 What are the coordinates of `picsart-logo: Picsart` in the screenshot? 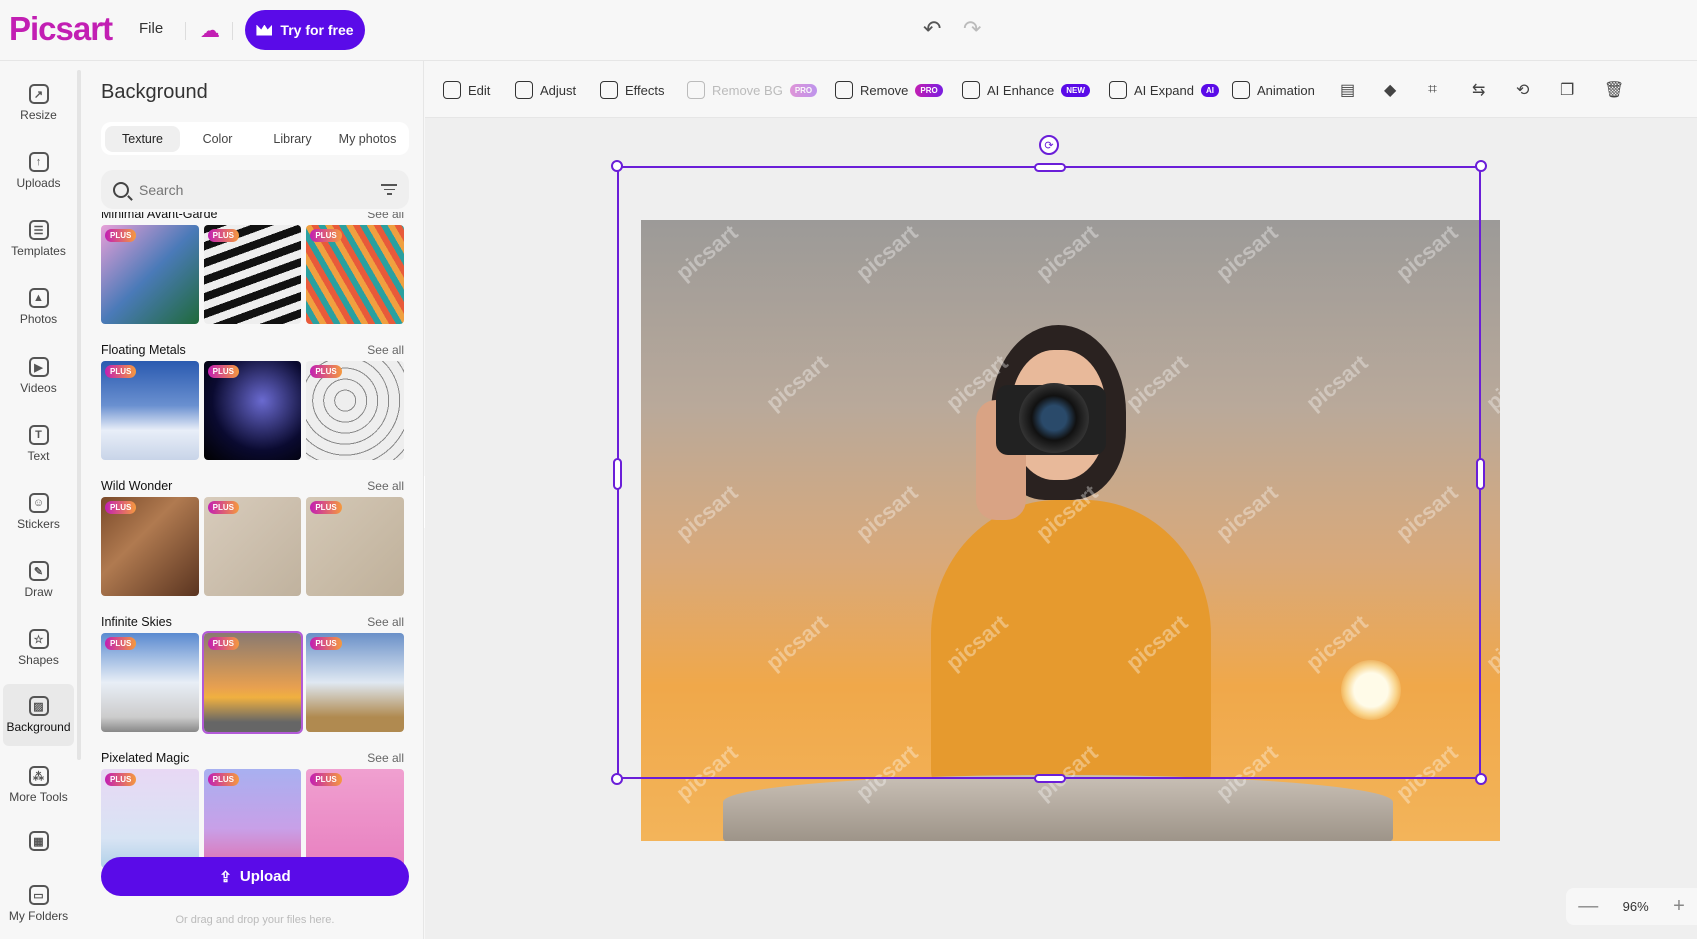 It's located at (61, 29).